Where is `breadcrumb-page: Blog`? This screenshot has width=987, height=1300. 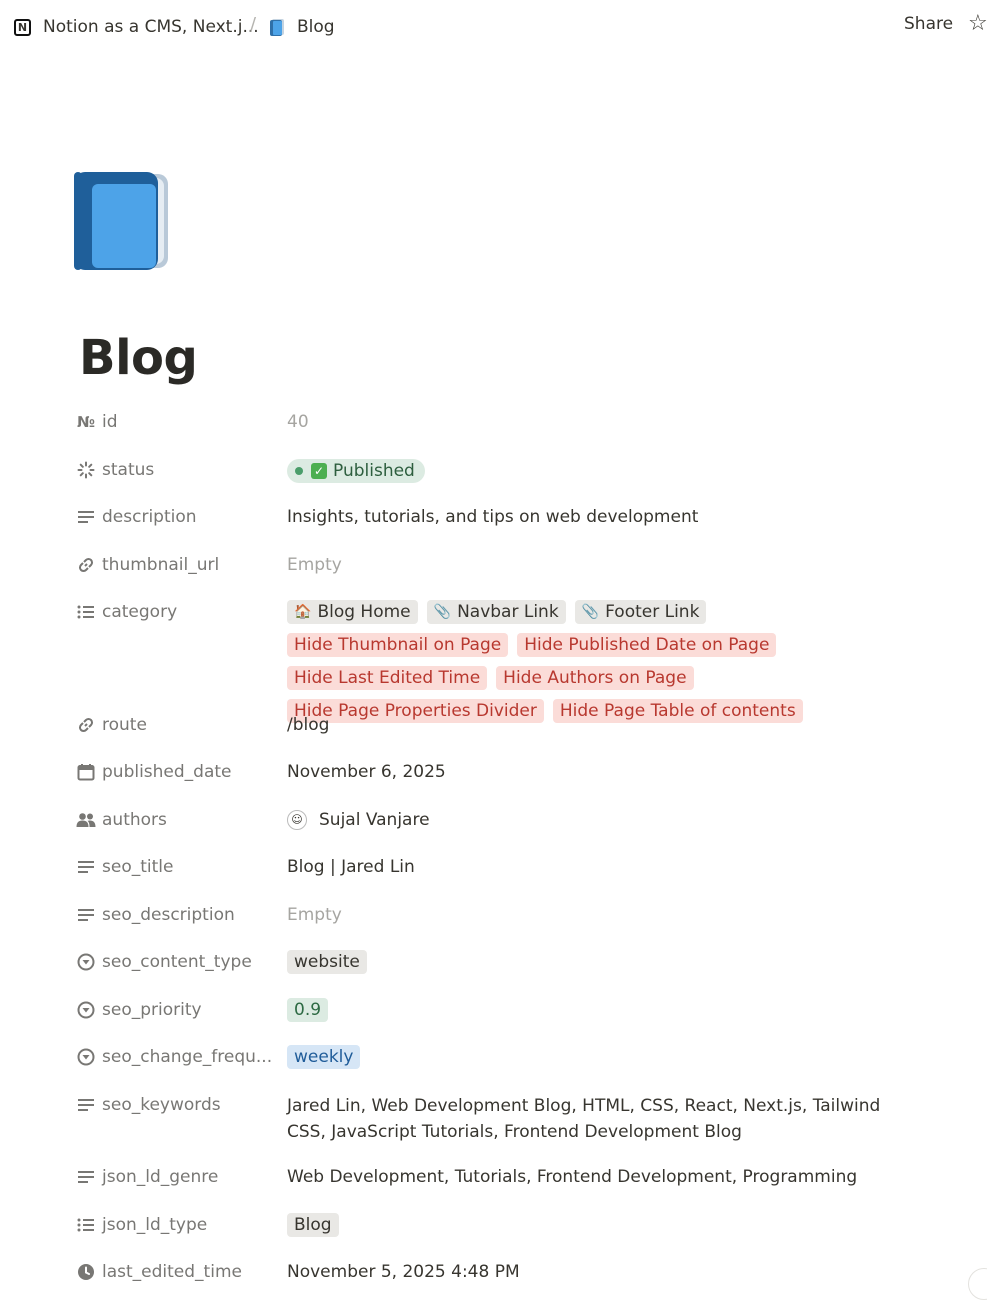 breadcrumb-page: Blog is located at coordinates (302, 27).